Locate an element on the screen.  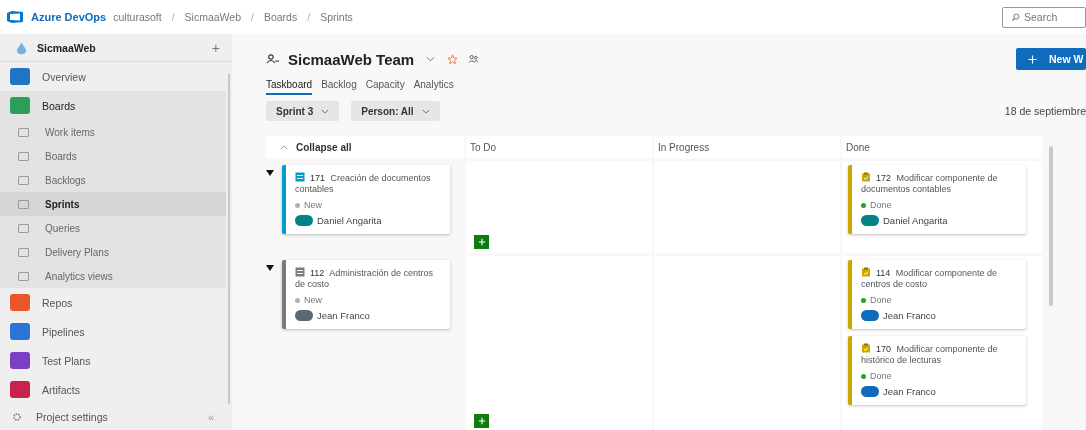
project-name: SicmaaWeb is located at coordinates (66, 47).